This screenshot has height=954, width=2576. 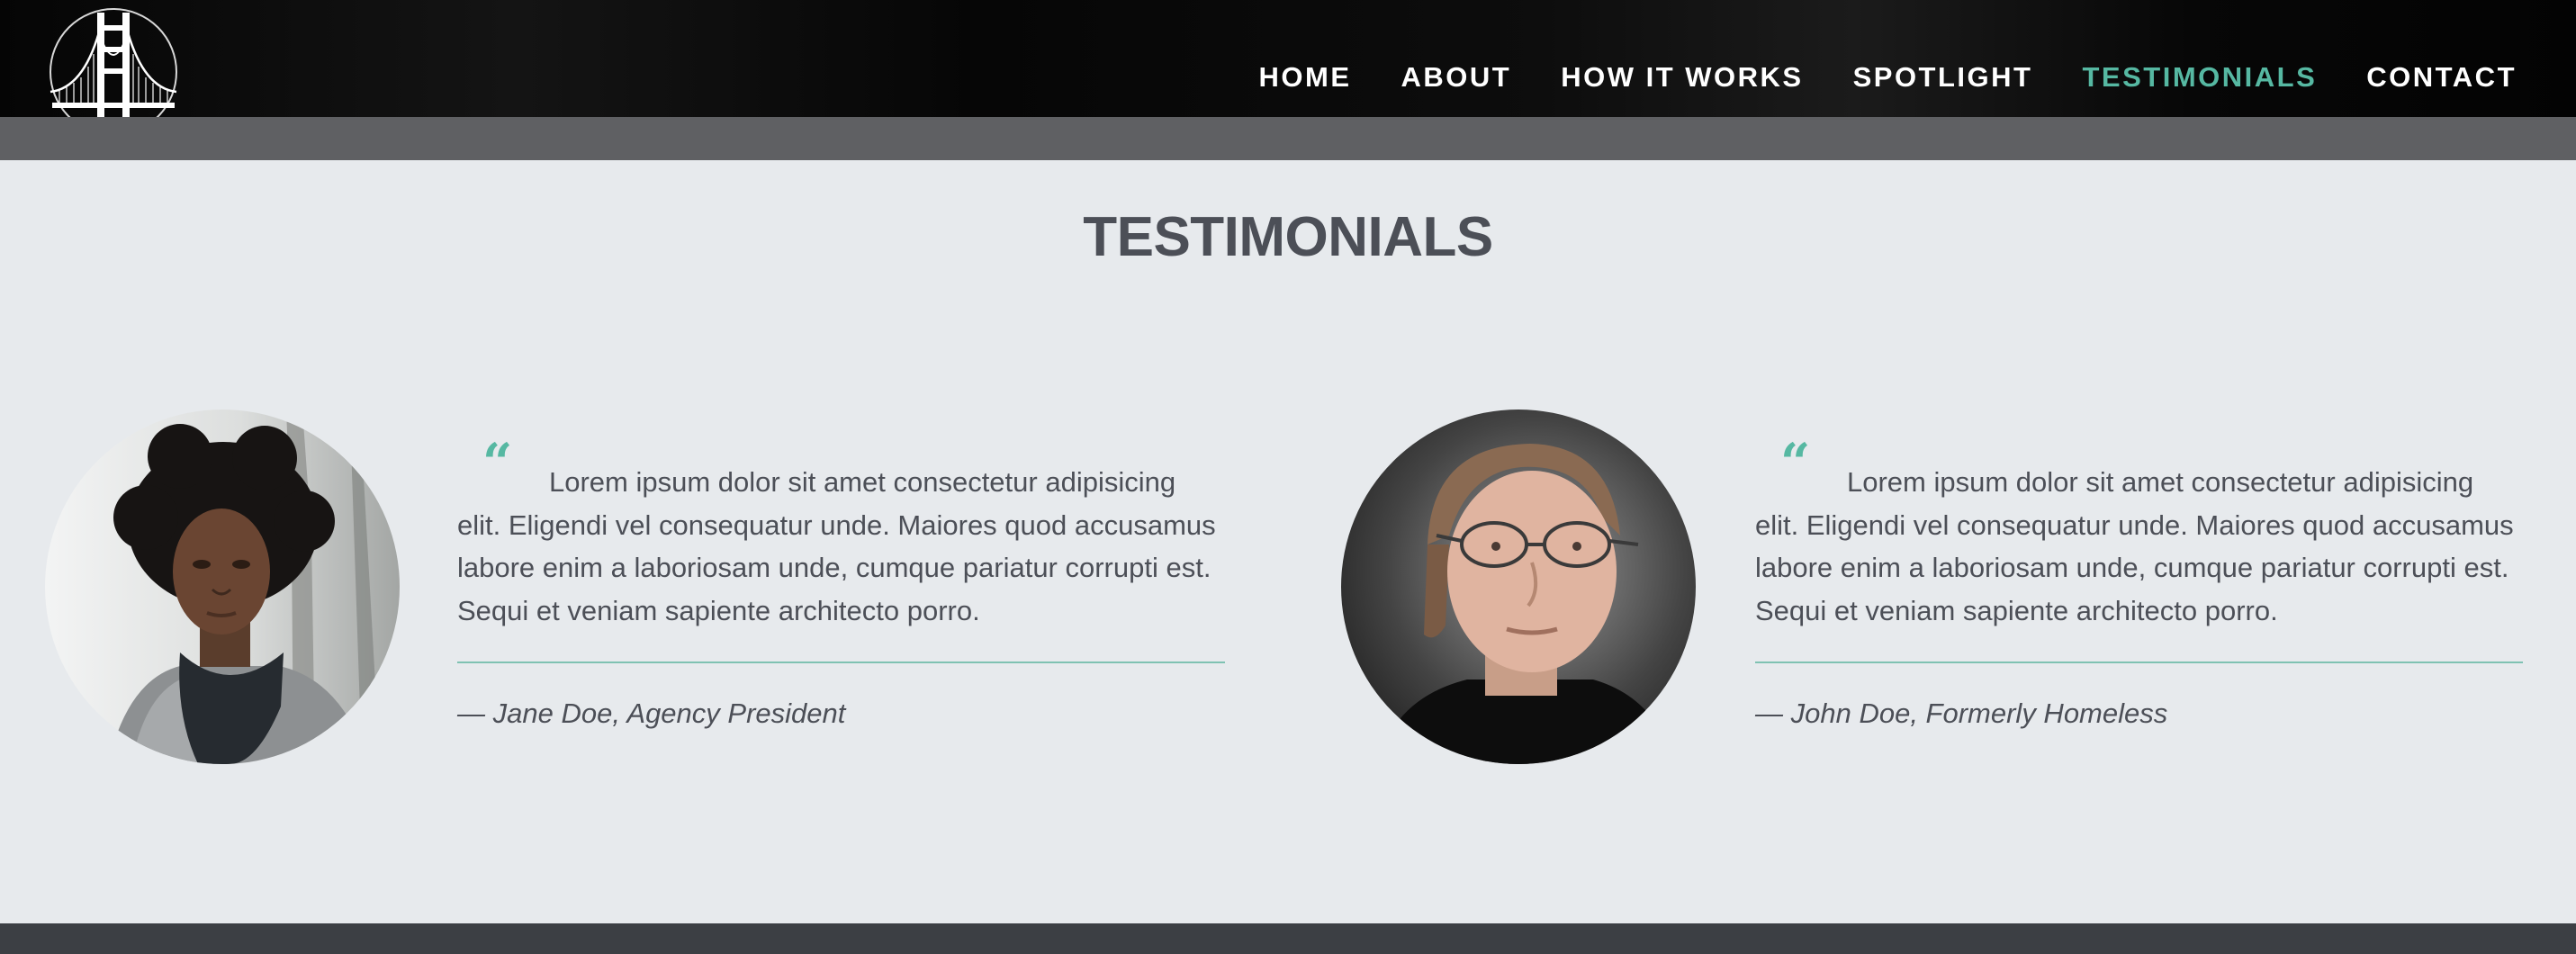 I want to click on footer-bar, so click(x=1288, y=939).